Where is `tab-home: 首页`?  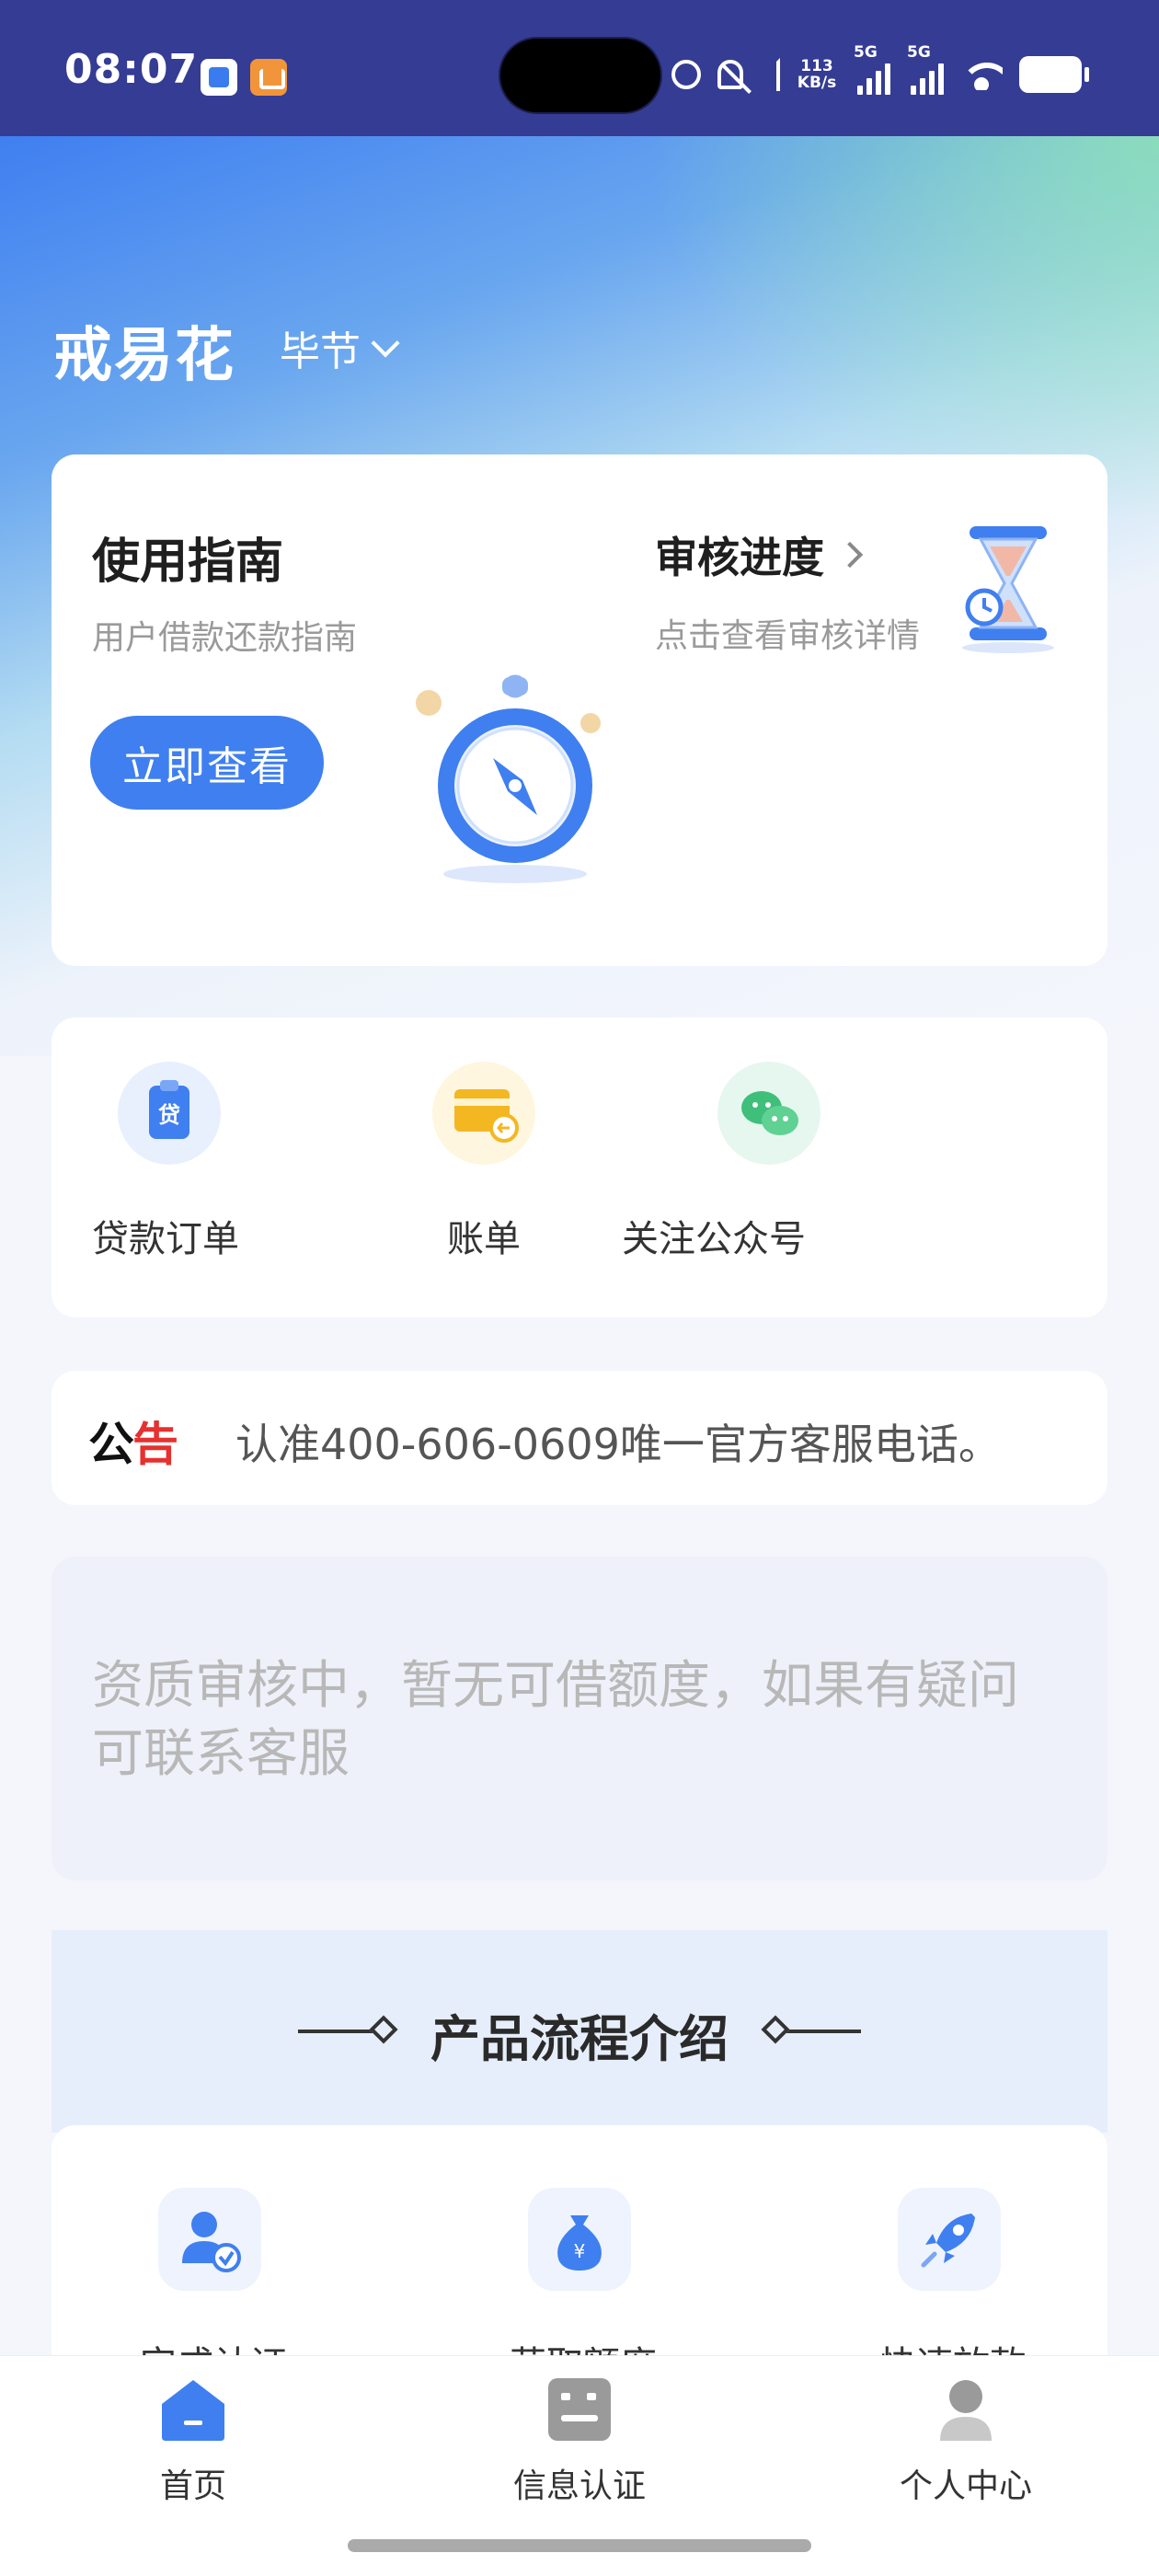 tab-home: 首页 is located at coordinates (193, 2441).